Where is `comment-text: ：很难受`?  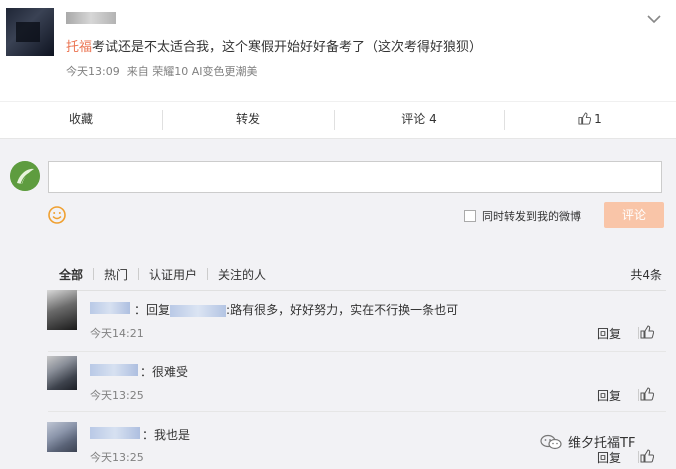 comment-text: ：很难受 is located at coordinates (164, 371).